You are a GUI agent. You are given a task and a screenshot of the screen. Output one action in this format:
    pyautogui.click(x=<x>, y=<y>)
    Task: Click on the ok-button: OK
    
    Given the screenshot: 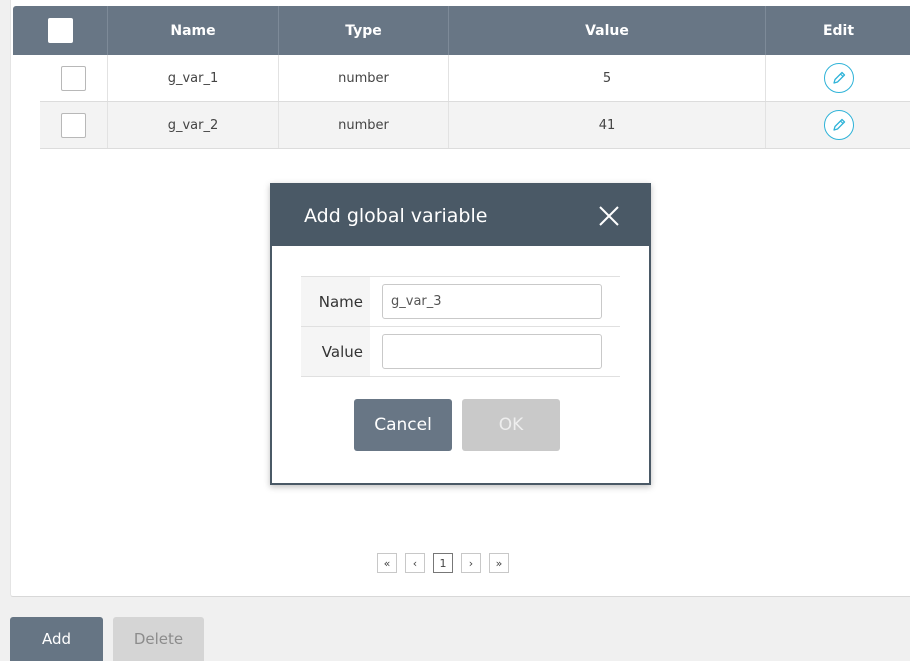 What is the action you would take?
    pyautogui.click(x=511, y=425)
    